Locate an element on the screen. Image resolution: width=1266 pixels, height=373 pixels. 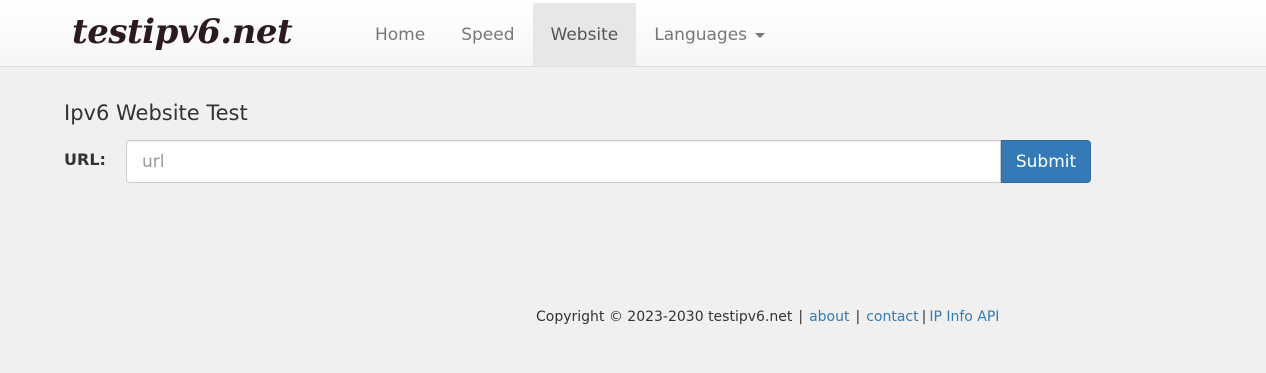
nav-item-label: Speed is located at coordinates (488, 34).